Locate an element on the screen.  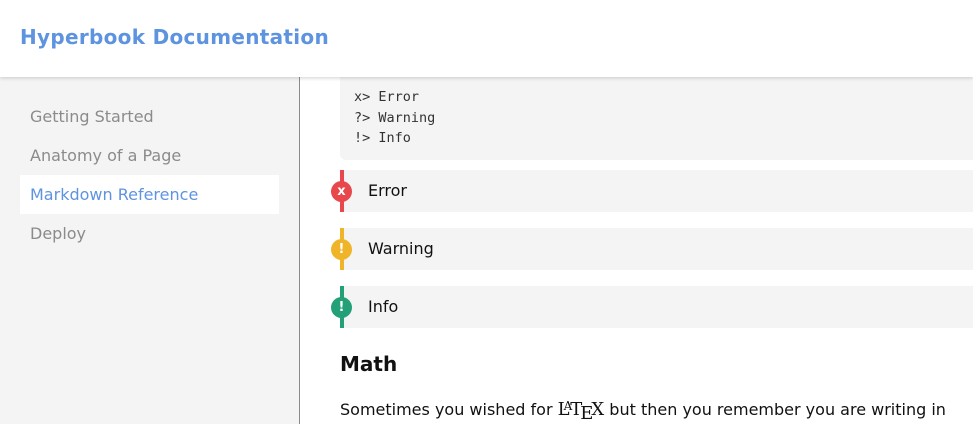
code-line: ?> Warning is located at coordinates (395, 117).